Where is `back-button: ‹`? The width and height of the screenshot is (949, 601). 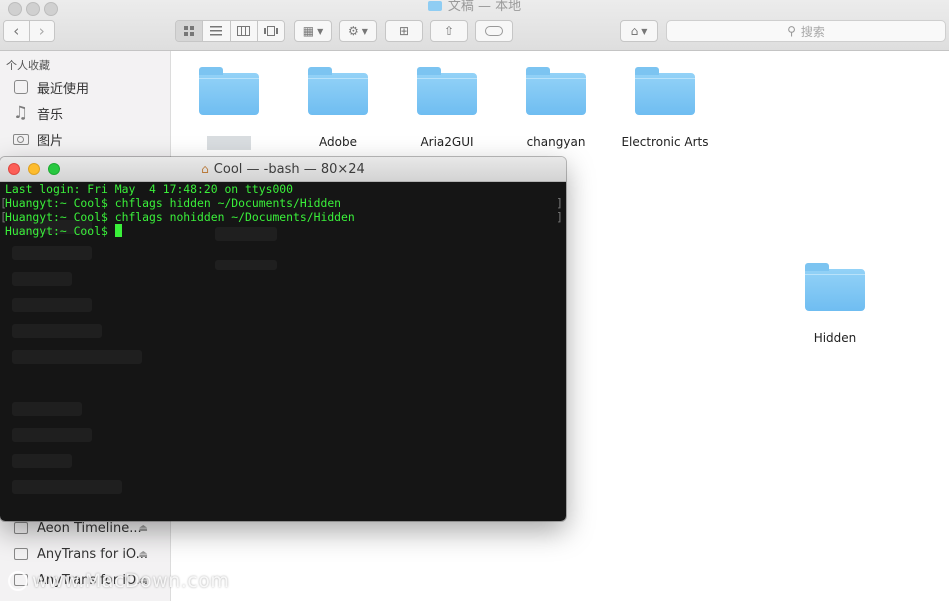
back-button: ‹ is located at coordinates (17, 31).